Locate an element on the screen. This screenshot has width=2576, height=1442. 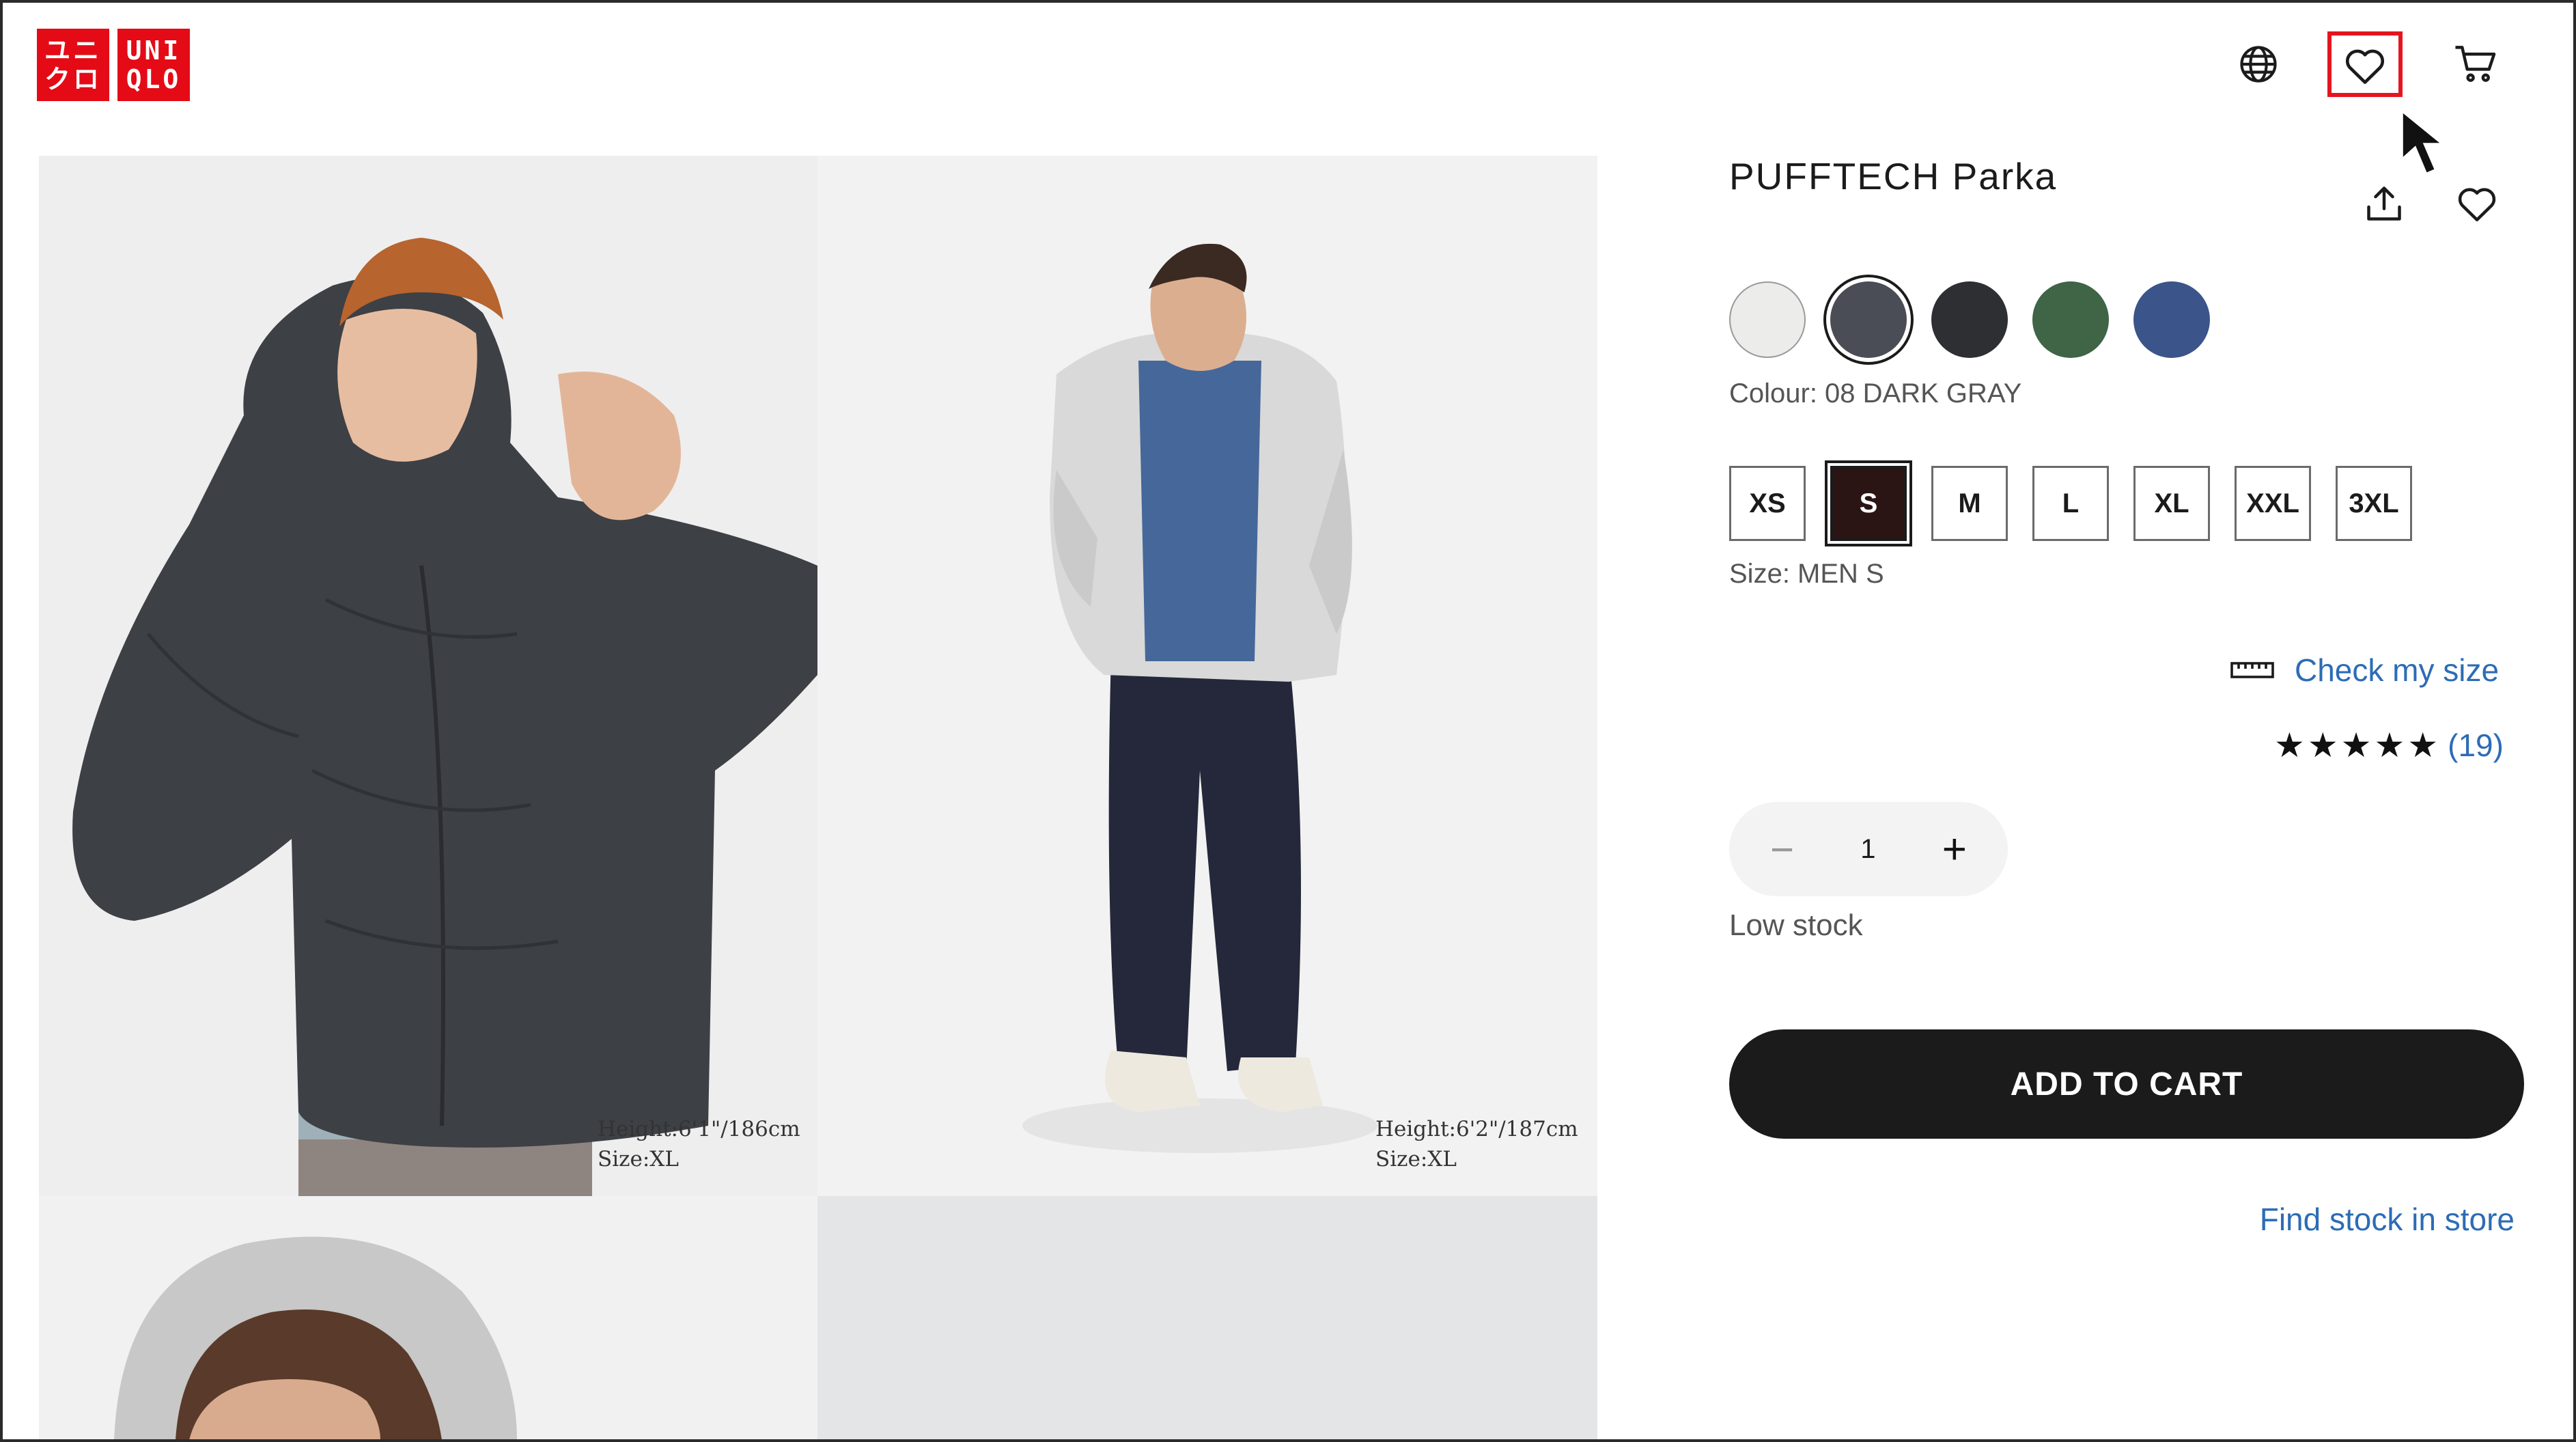
wishlist-product-button is located at coordinates (2477, 203).